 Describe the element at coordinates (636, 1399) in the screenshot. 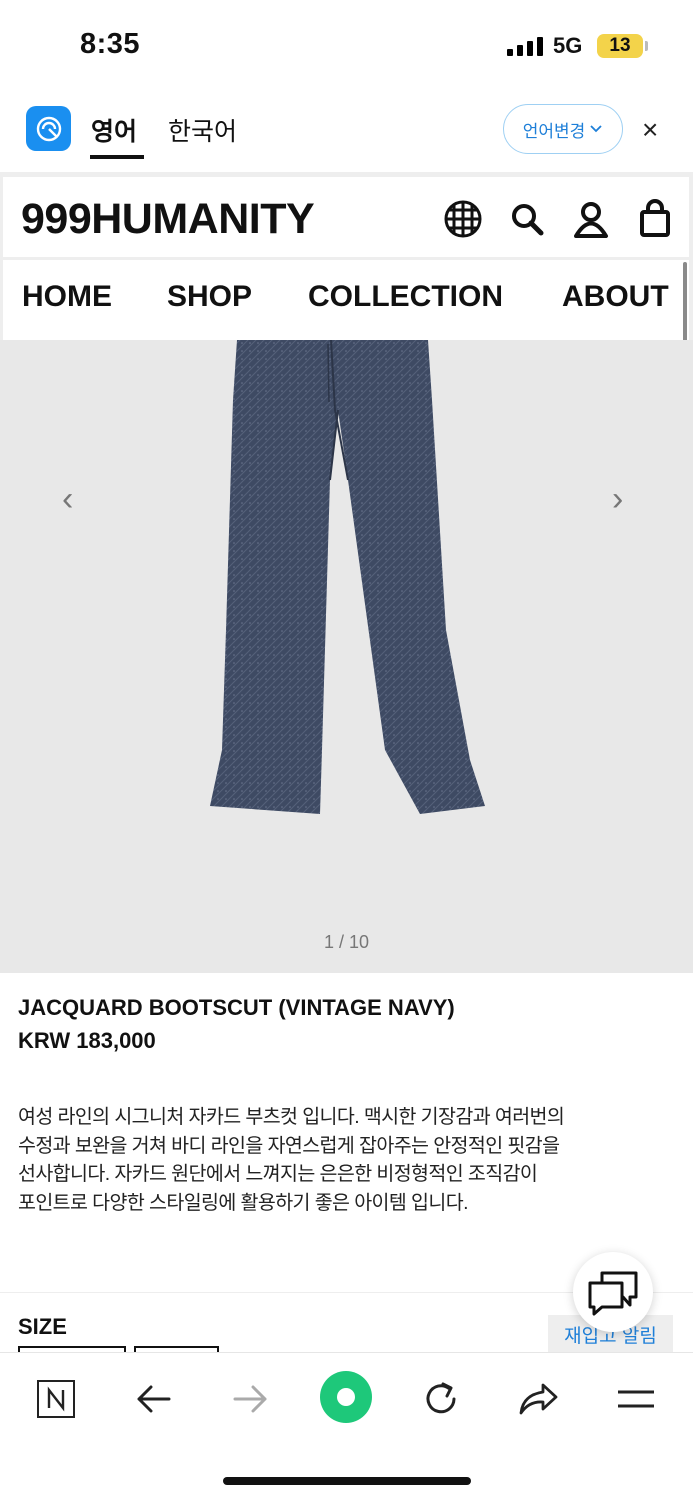

I see `menu-icon` at that location.